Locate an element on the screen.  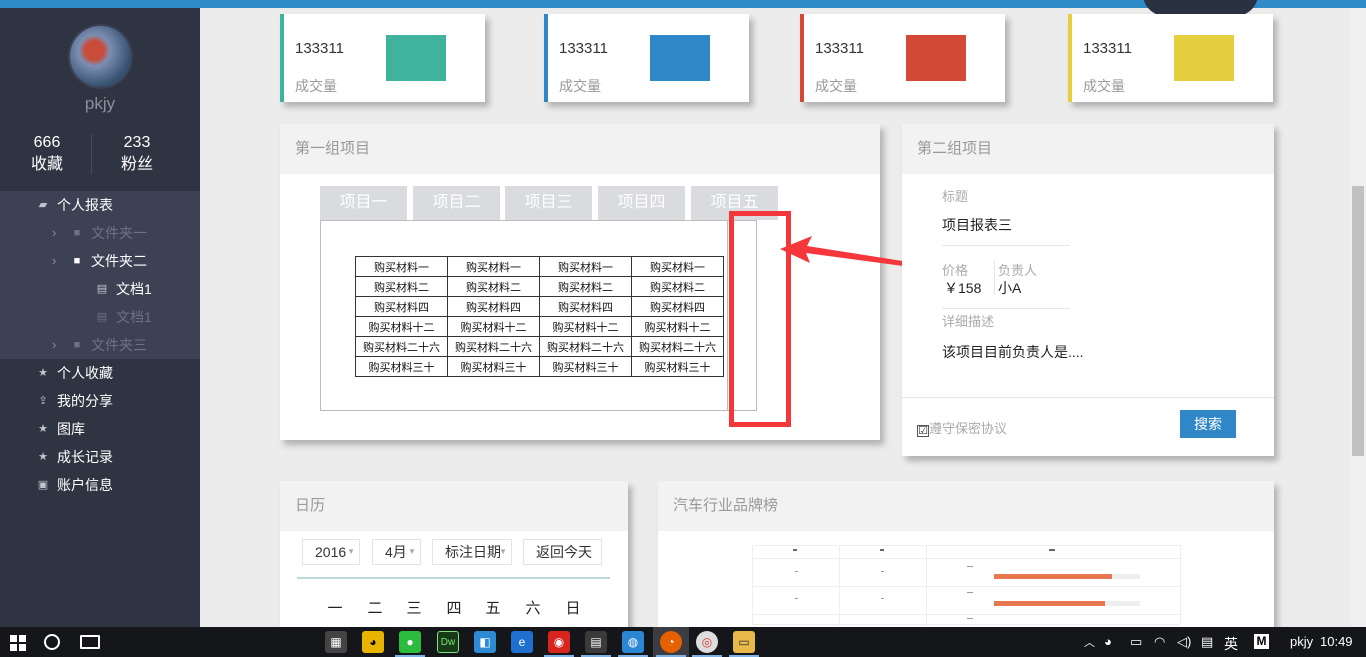
calendar-divider is located at coordinates (453, 578).